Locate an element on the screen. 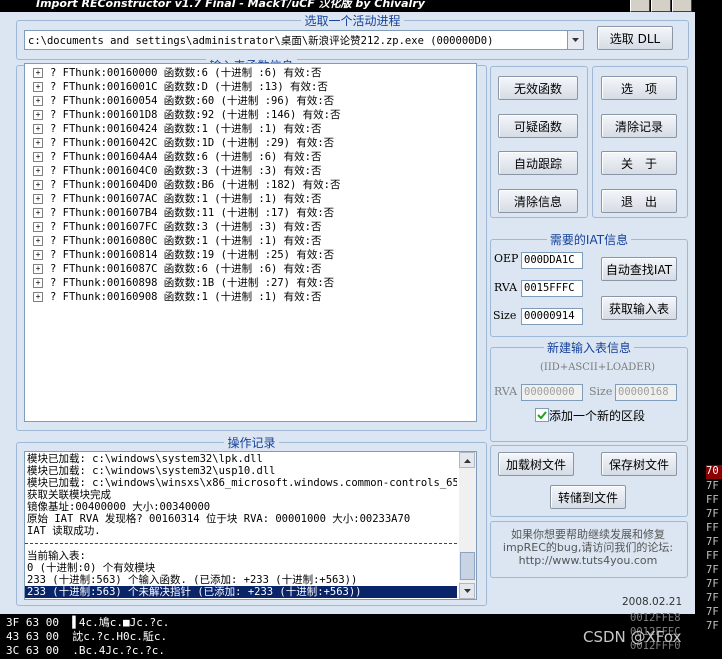  scroll-down-icon is located at coordinates (467, 591).